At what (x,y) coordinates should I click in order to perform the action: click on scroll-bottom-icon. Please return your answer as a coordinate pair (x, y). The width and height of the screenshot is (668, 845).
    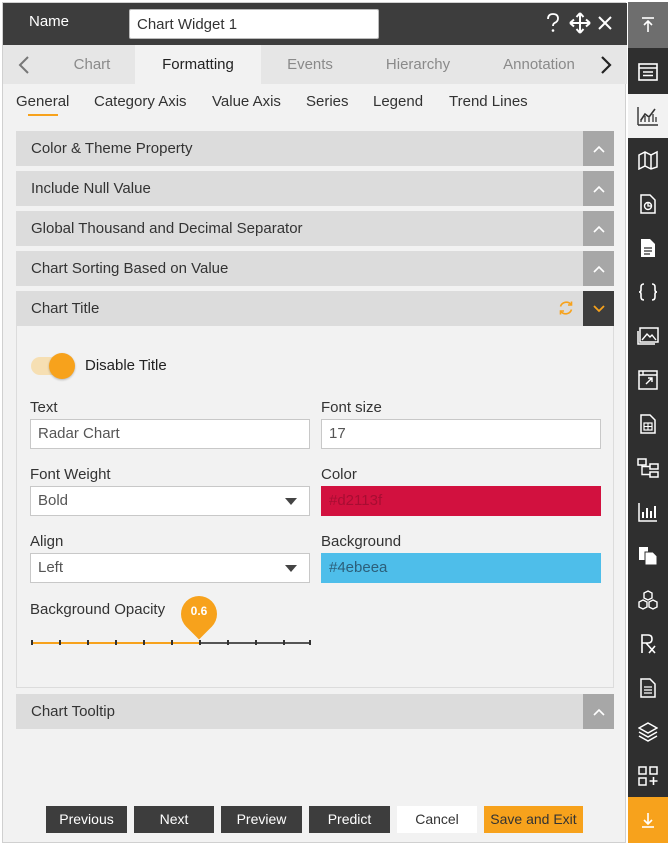
    Looking at the image, I should click on (648, 820).